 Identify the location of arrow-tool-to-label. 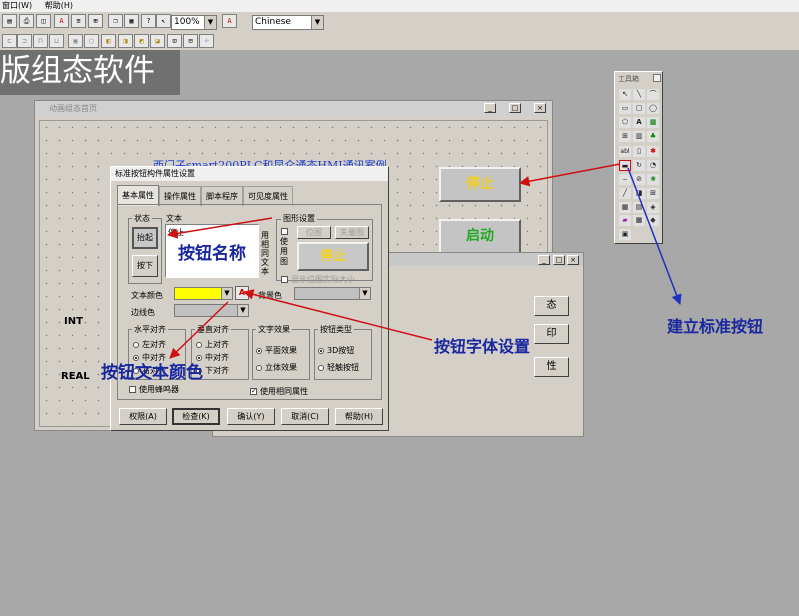
(654, 236).